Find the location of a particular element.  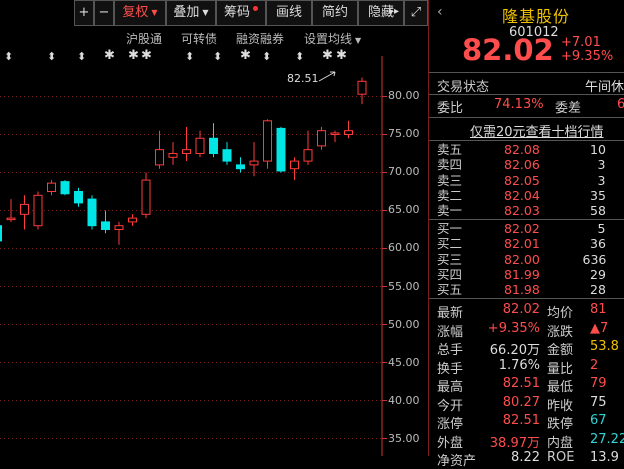

current-price: 82.02 is located at coordinates (508, 50).